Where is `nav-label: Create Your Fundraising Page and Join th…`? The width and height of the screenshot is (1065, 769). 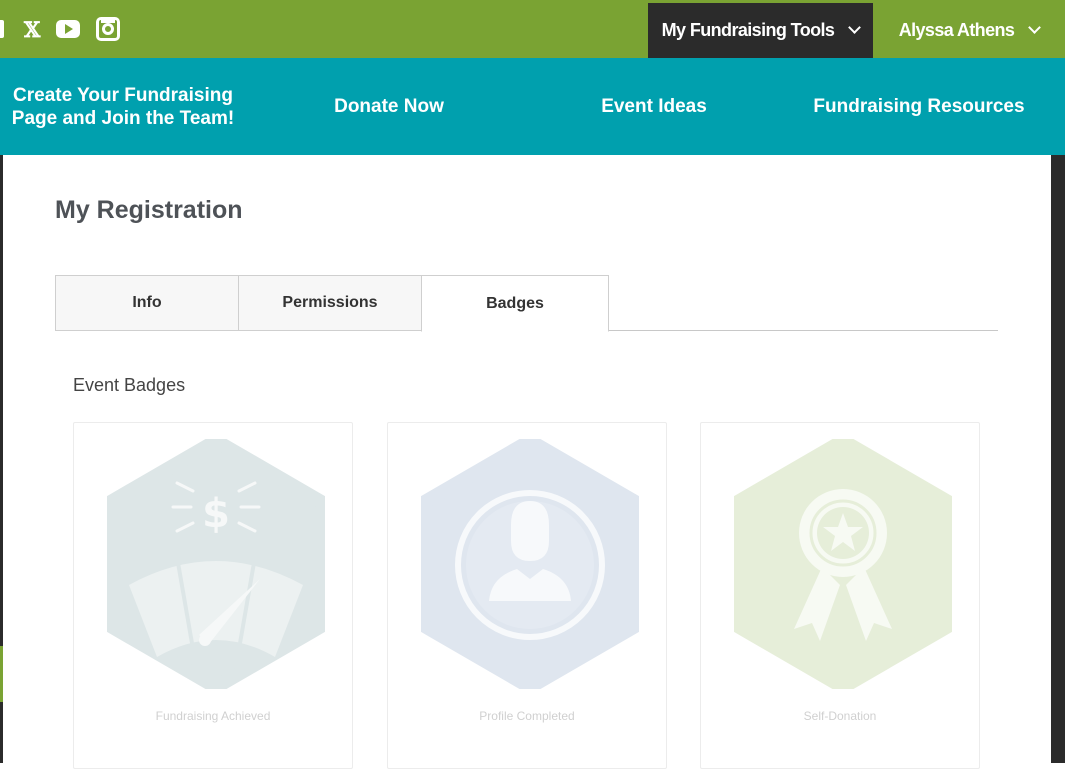
nav-label: Create Your Fundraising Page and Join th… is located at coordinates (123, 106).